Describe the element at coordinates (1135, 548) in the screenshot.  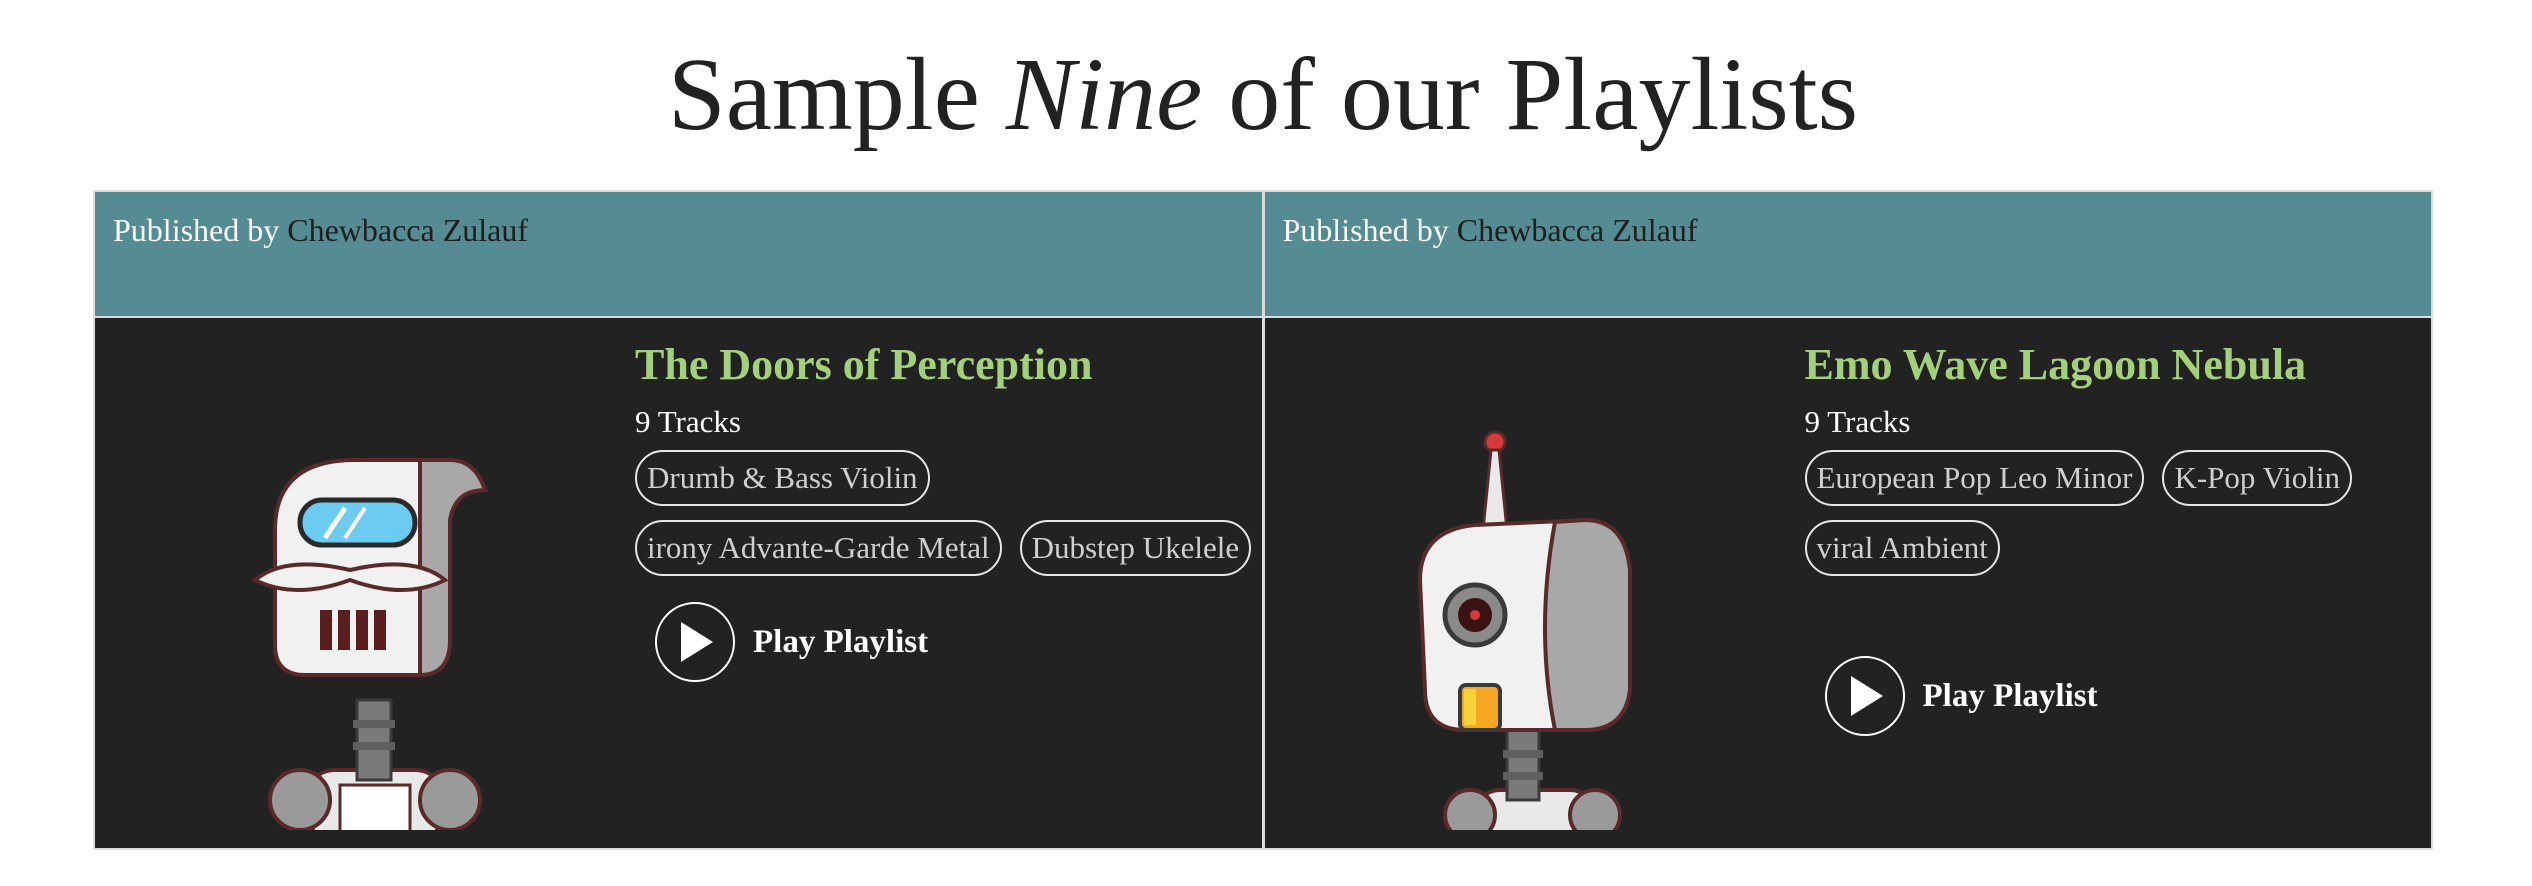
I see `genre-tag: Dubstep Ukelele` at that location.